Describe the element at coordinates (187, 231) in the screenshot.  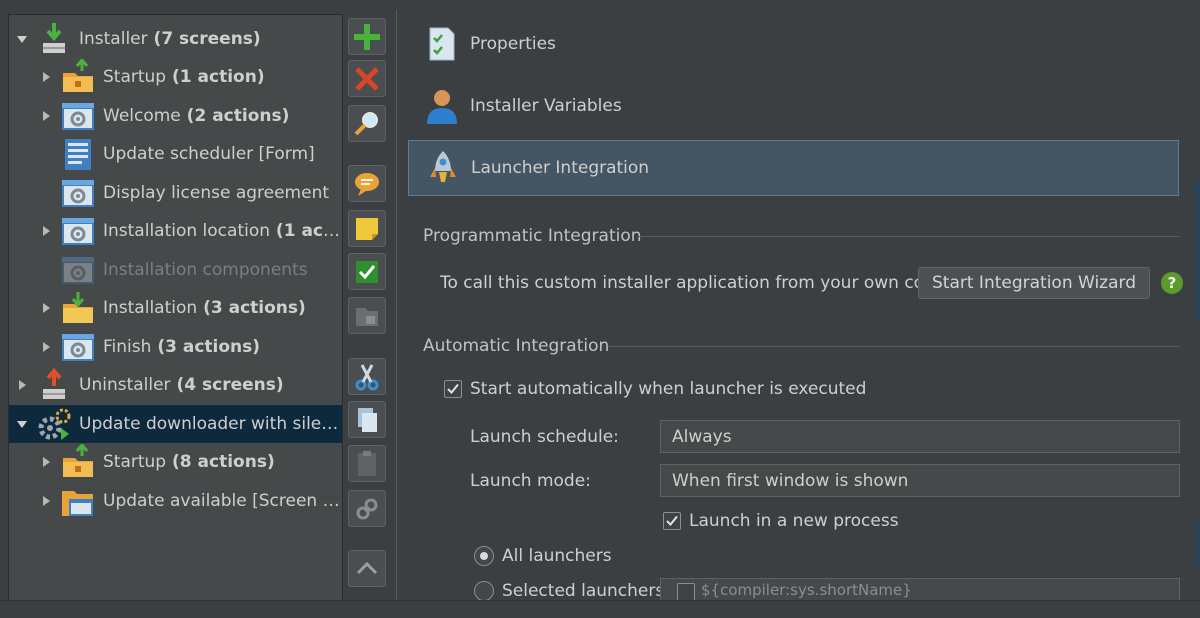
I see `tree-item-name: Installation location` at that location.